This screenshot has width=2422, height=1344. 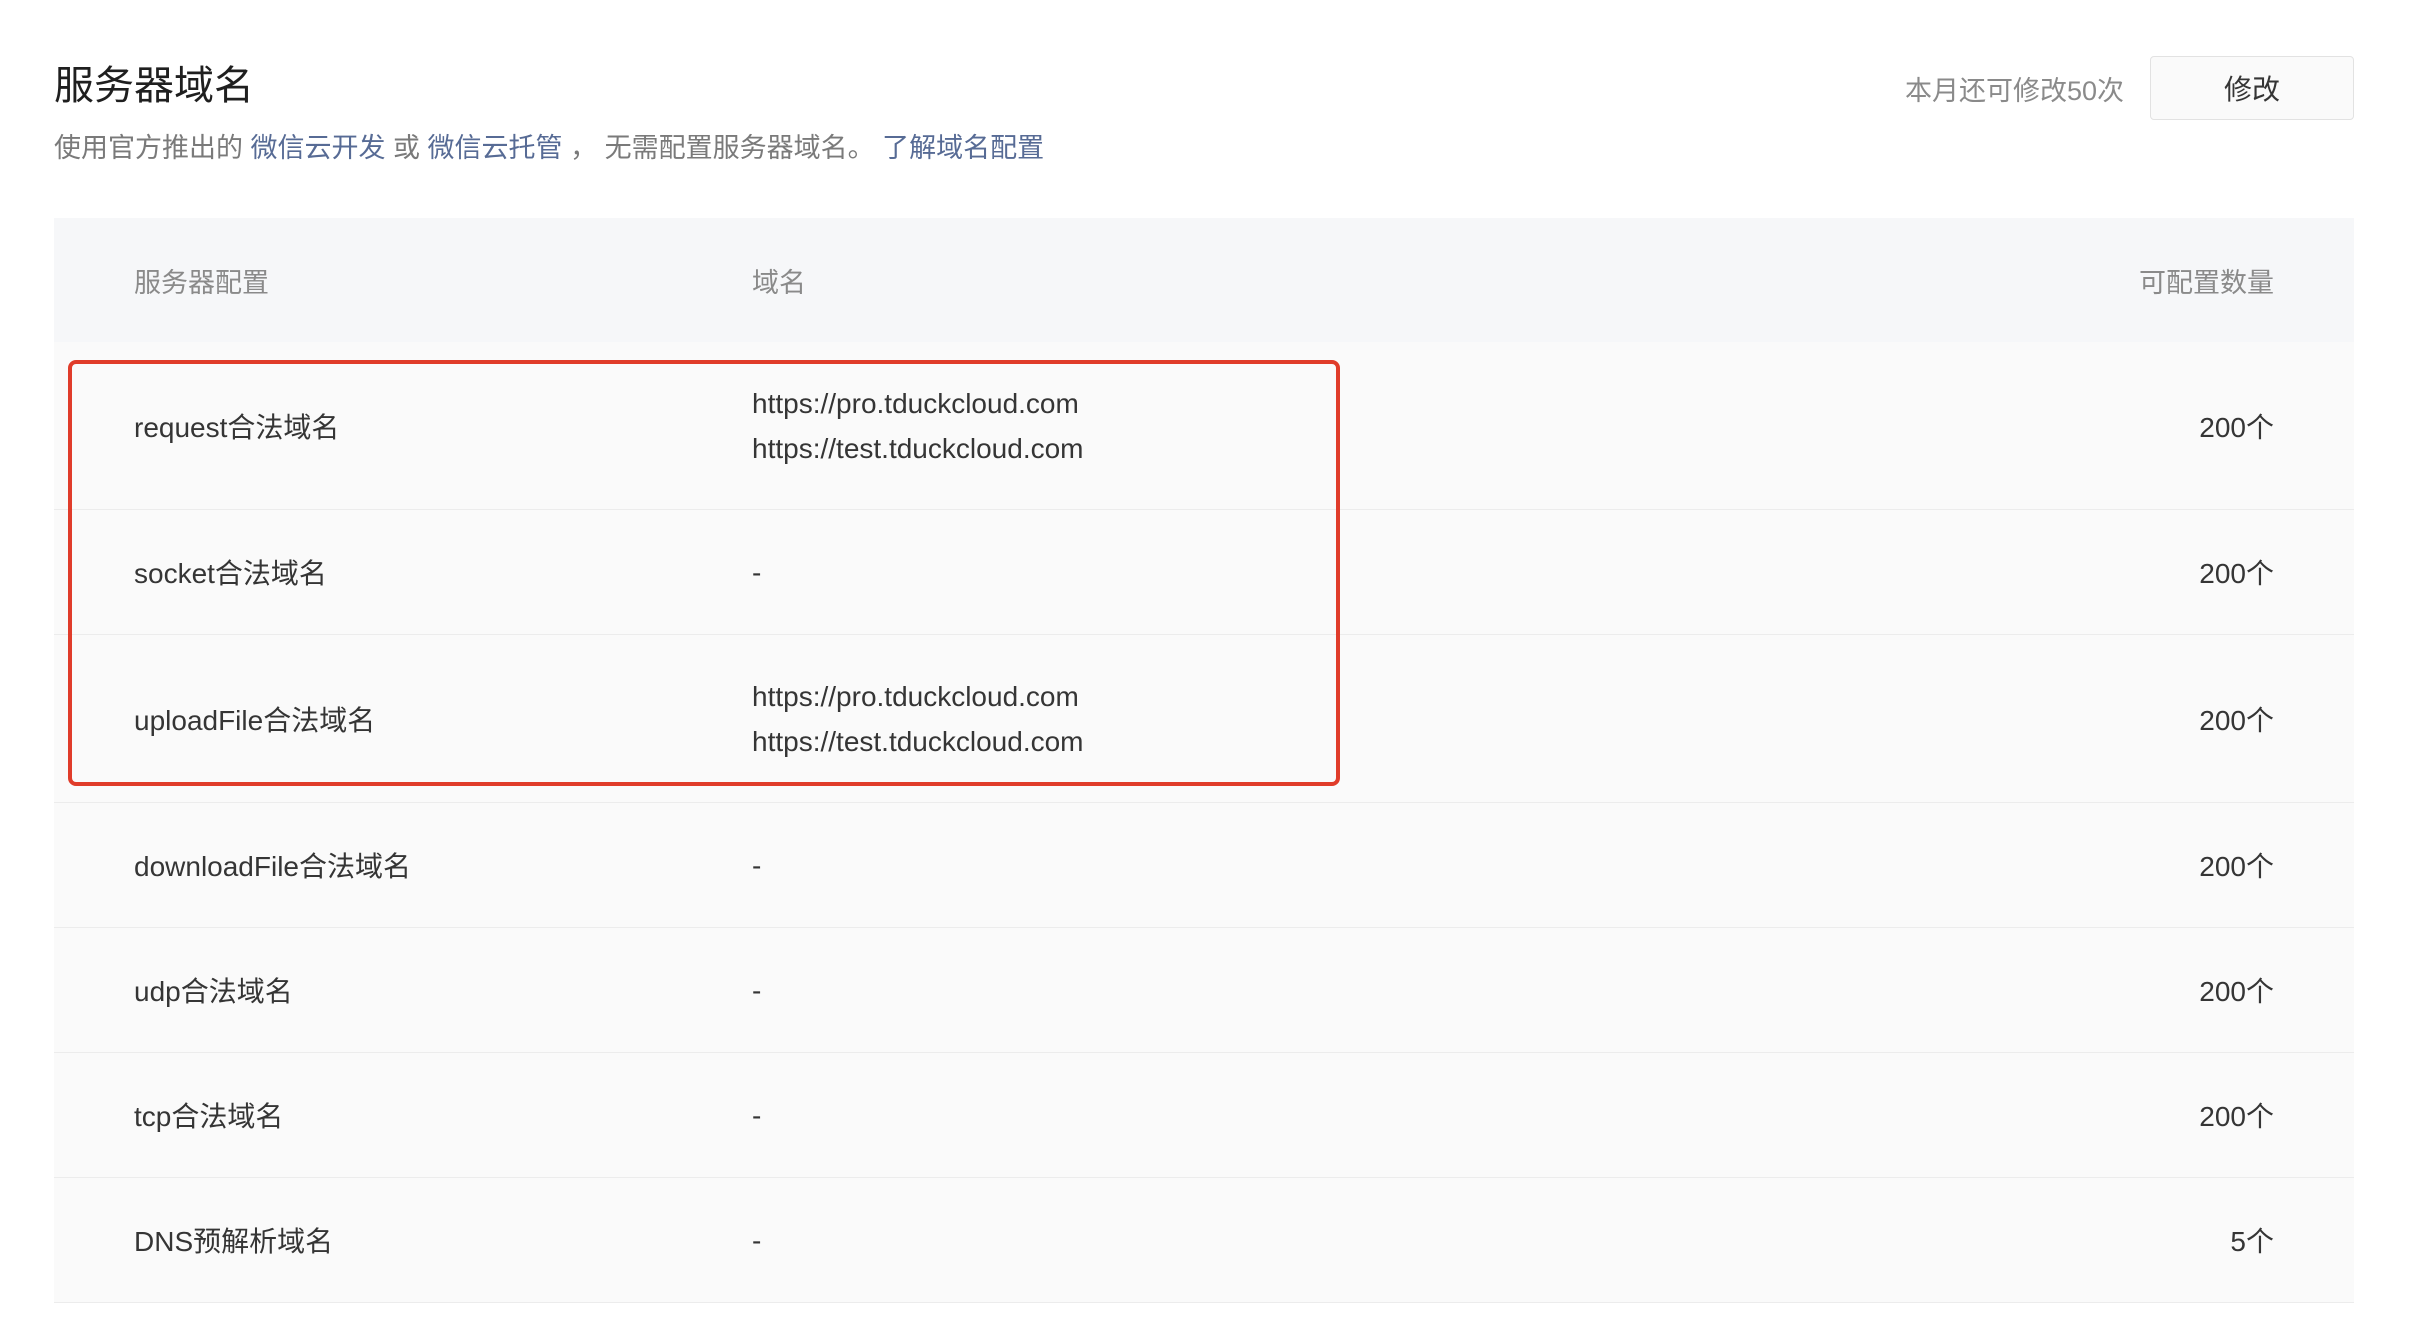 What do you see at coordinates (230, 573) in the screenshot?
I see `row-config-name: socket合法域名` at bounding box center [230, 573].